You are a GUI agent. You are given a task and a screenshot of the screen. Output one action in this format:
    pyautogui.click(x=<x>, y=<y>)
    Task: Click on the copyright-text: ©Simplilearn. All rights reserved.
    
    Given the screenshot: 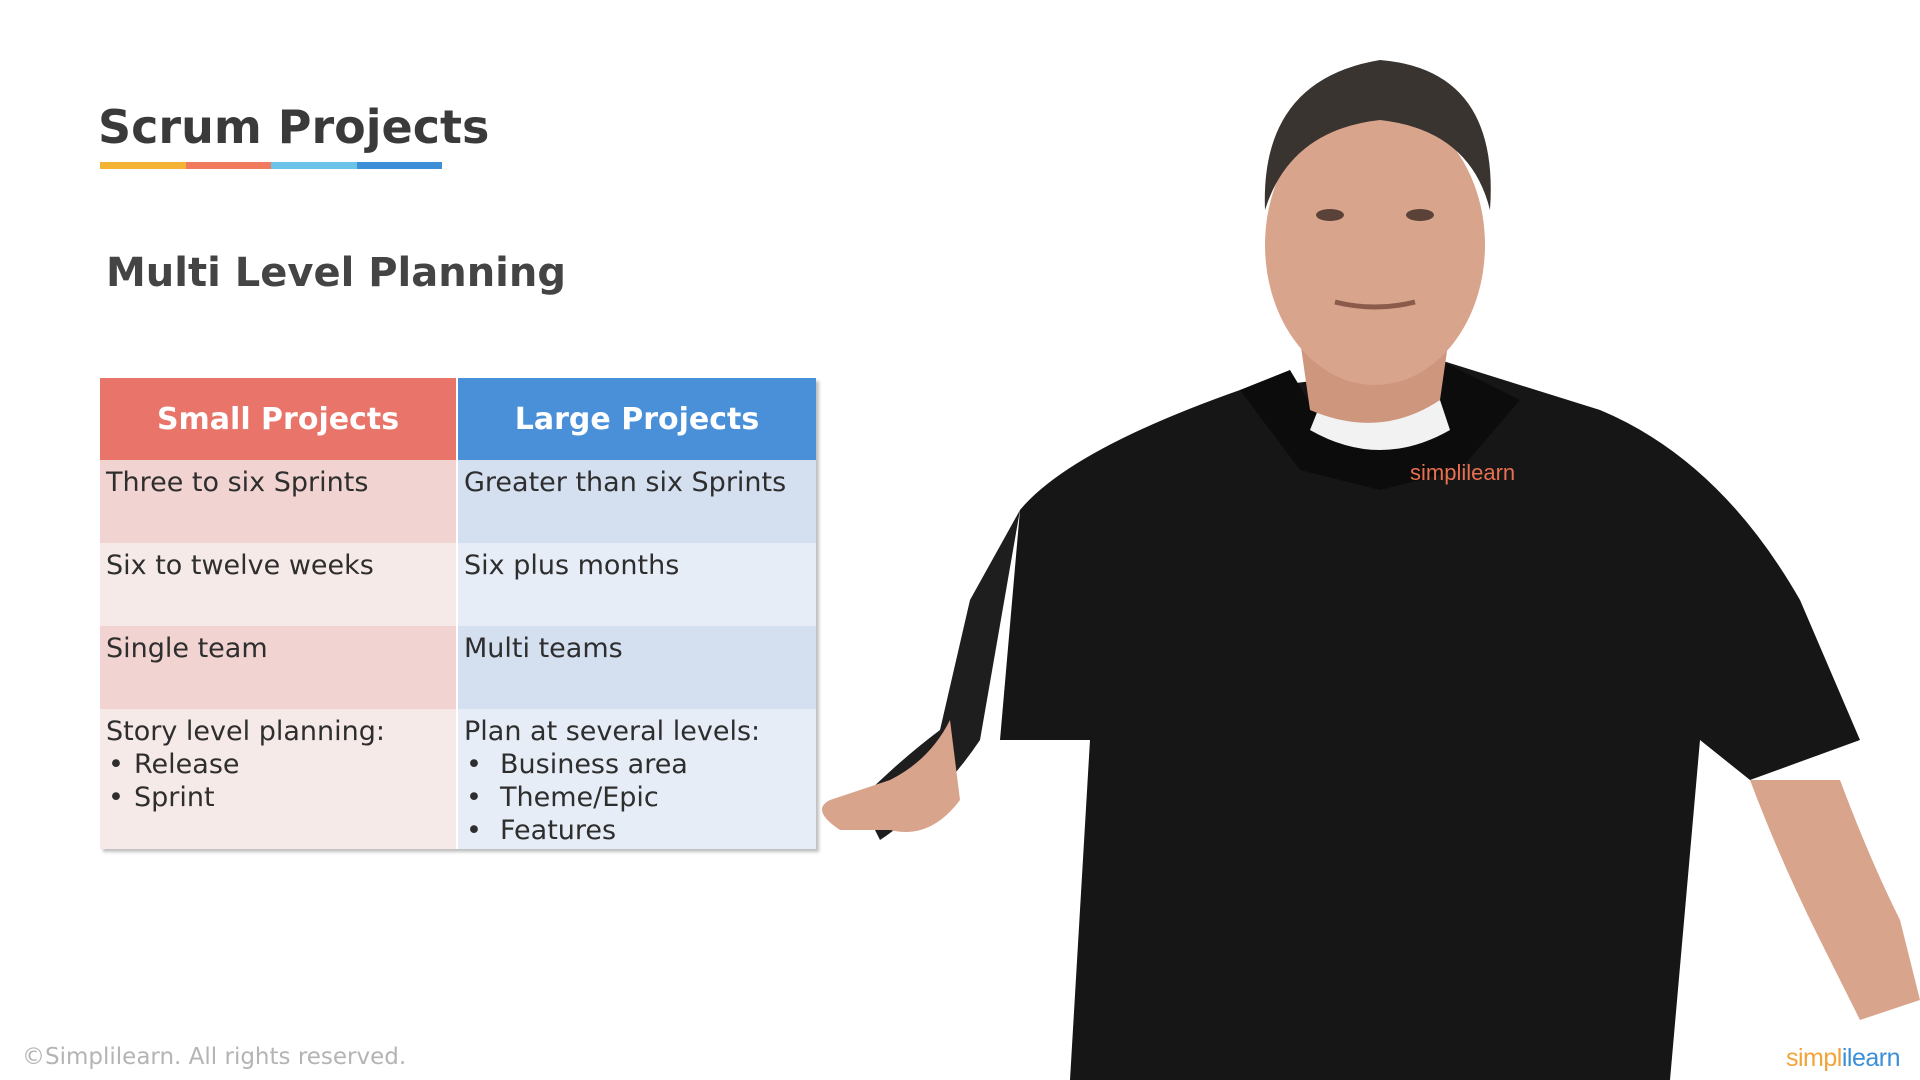 What is the action you would take?
    pyautogui.click(x=214, y=1057)
    